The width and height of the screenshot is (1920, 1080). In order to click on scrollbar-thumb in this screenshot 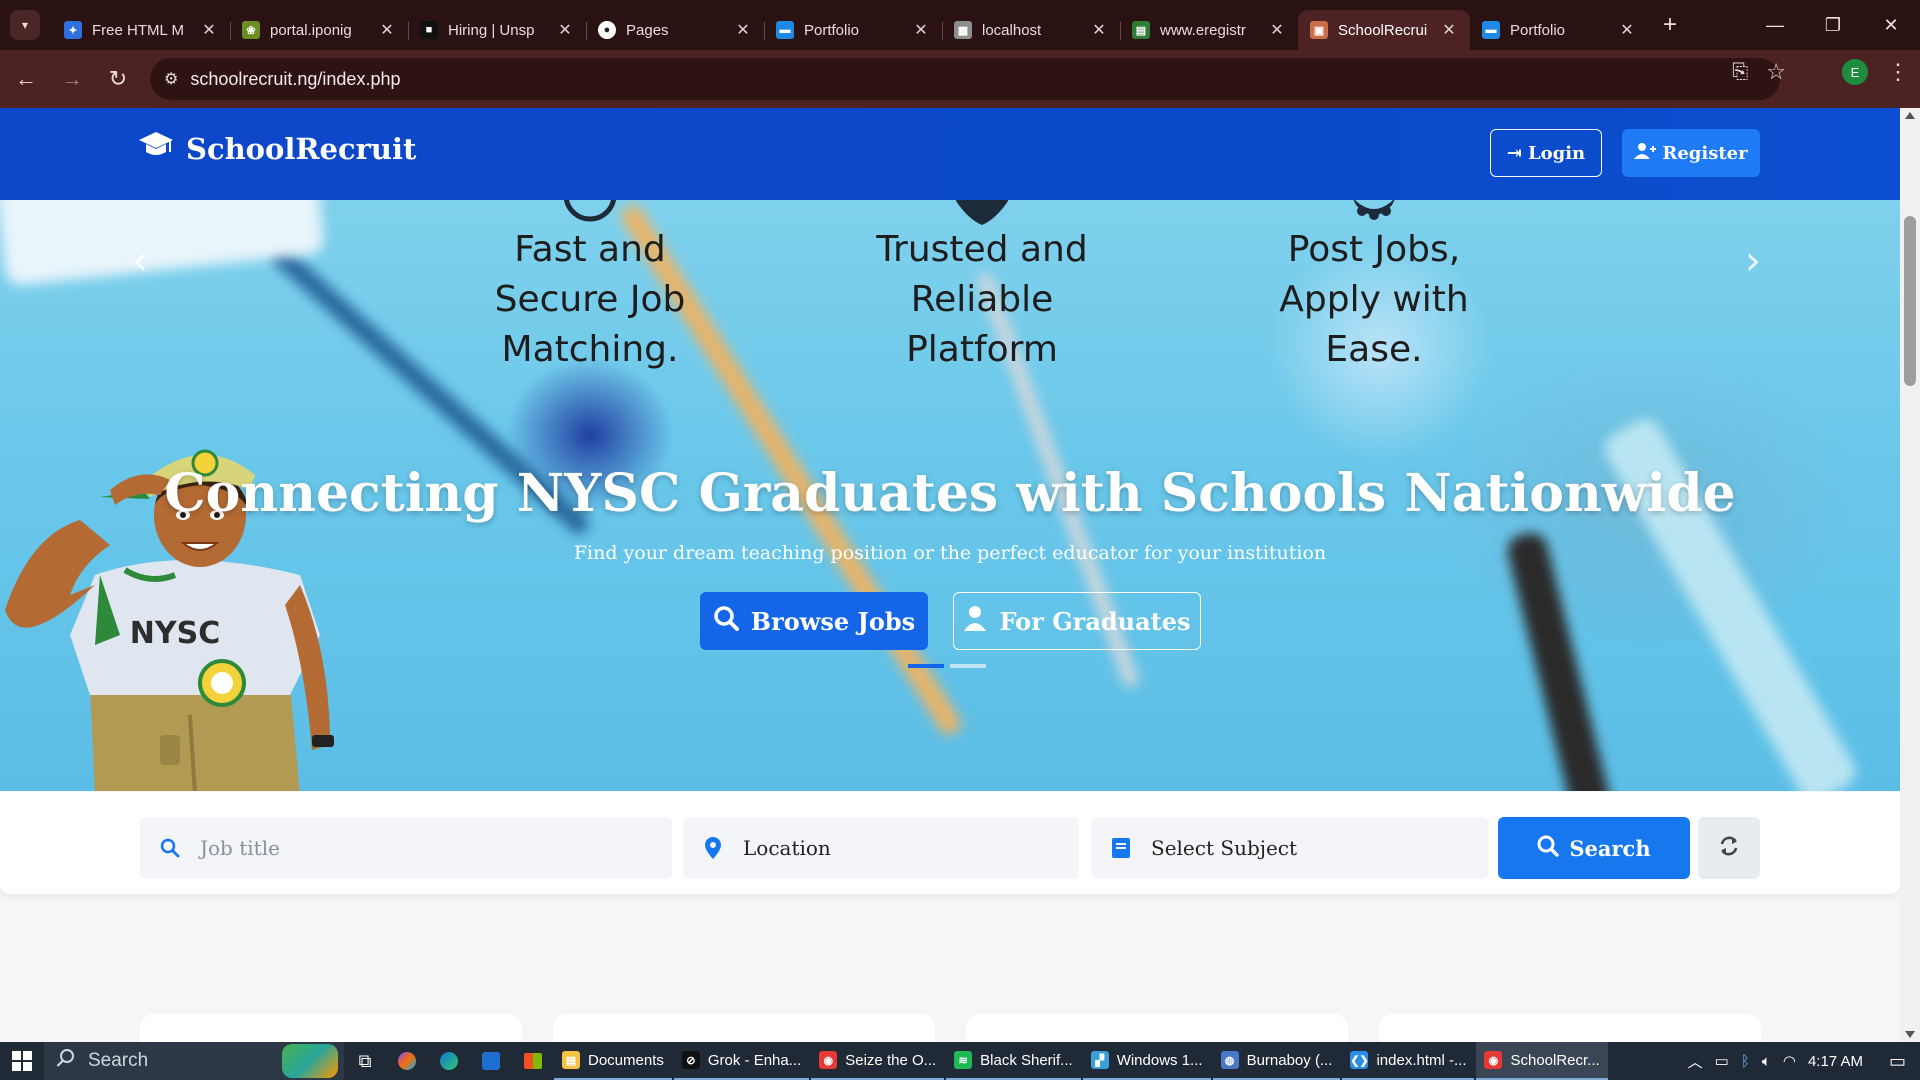, I will do `click(1910, 301)`.